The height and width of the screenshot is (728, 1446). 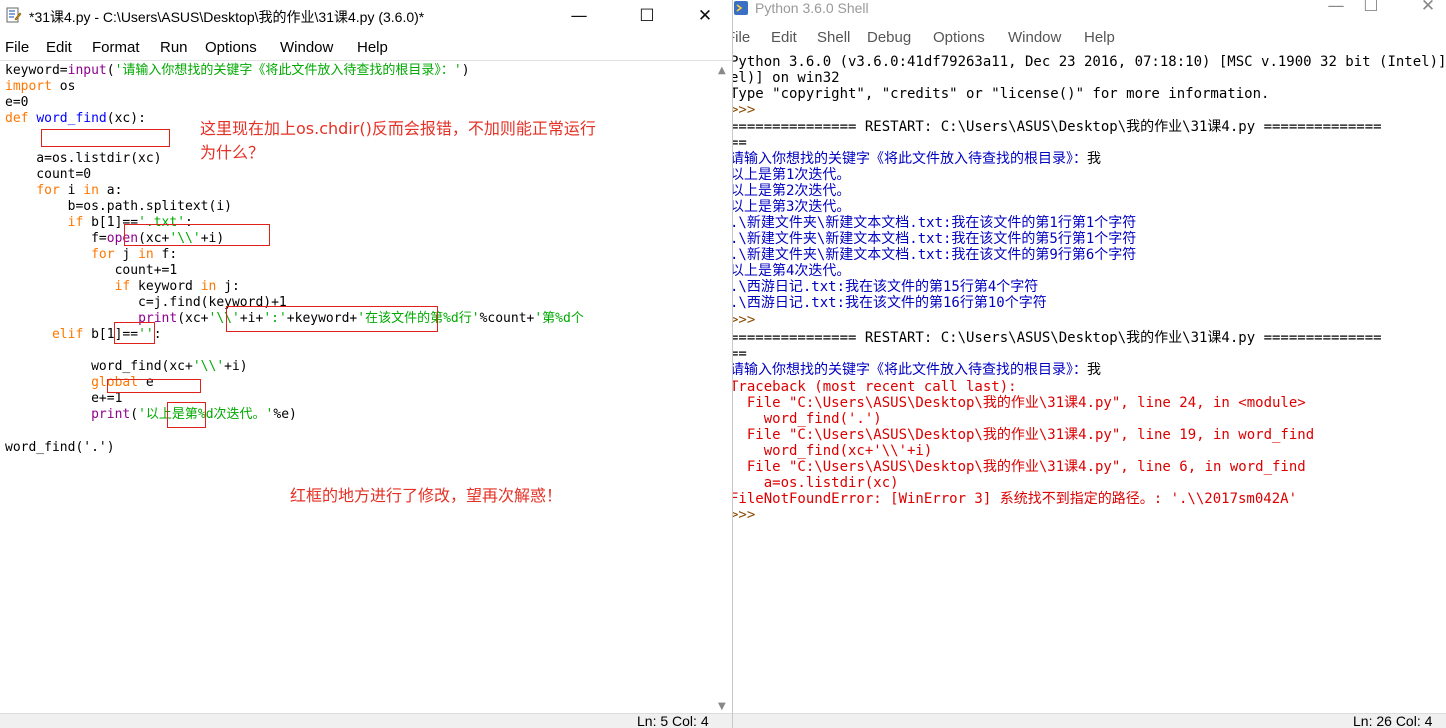 I want to click on shell-line: el)] on win32, so click(x=786, y=78).